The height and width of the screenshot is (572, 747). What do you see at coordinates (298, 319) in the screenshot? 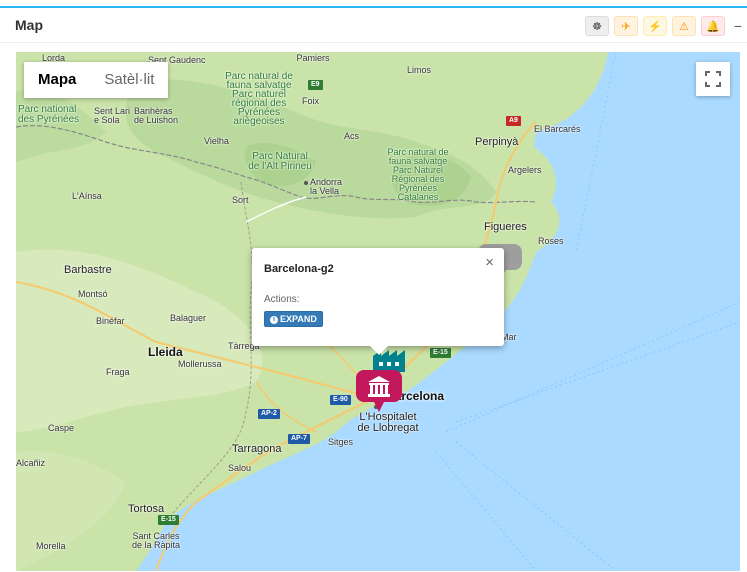
I see `expand-label: EXPAND` at bounding box center [298, 319].